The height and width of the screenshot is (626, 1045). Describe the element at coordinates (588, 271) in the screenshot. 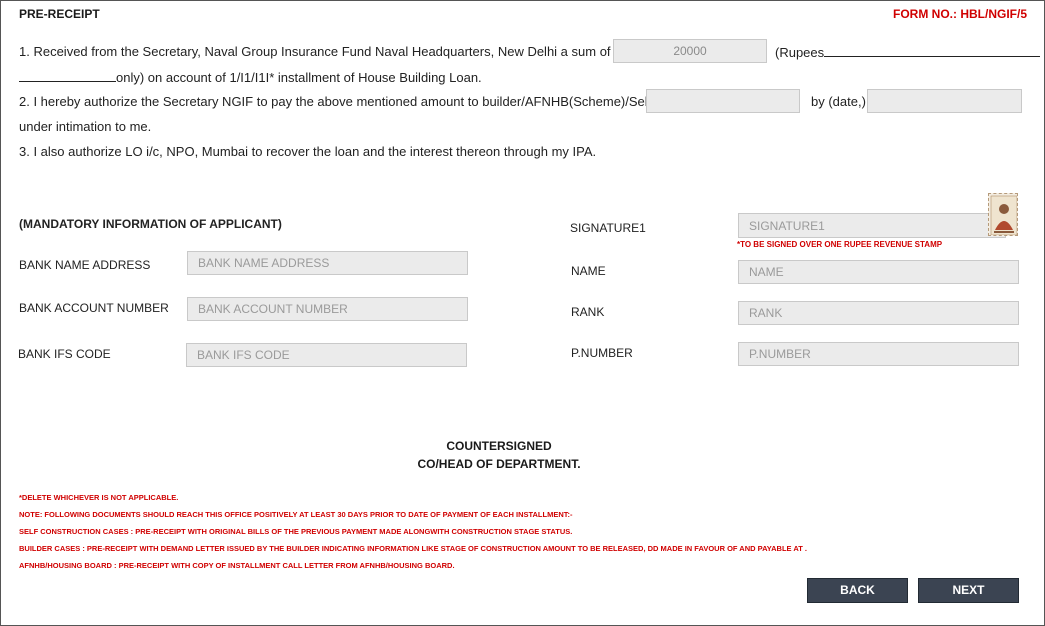

I see `name-label: NAME` at that location.